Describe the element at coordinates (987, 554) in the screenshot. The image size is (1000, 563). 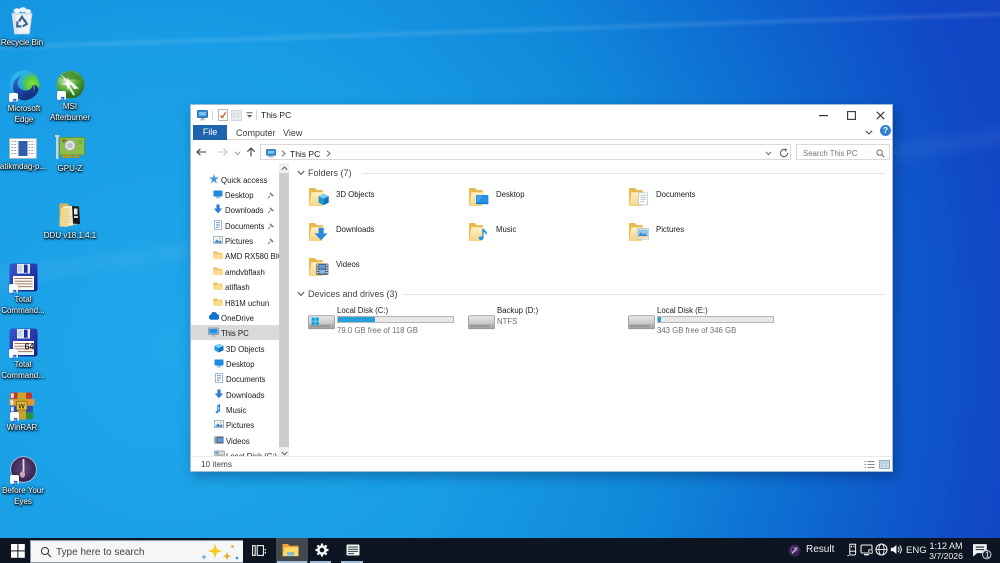
I see `svg-text: 1` at that location.